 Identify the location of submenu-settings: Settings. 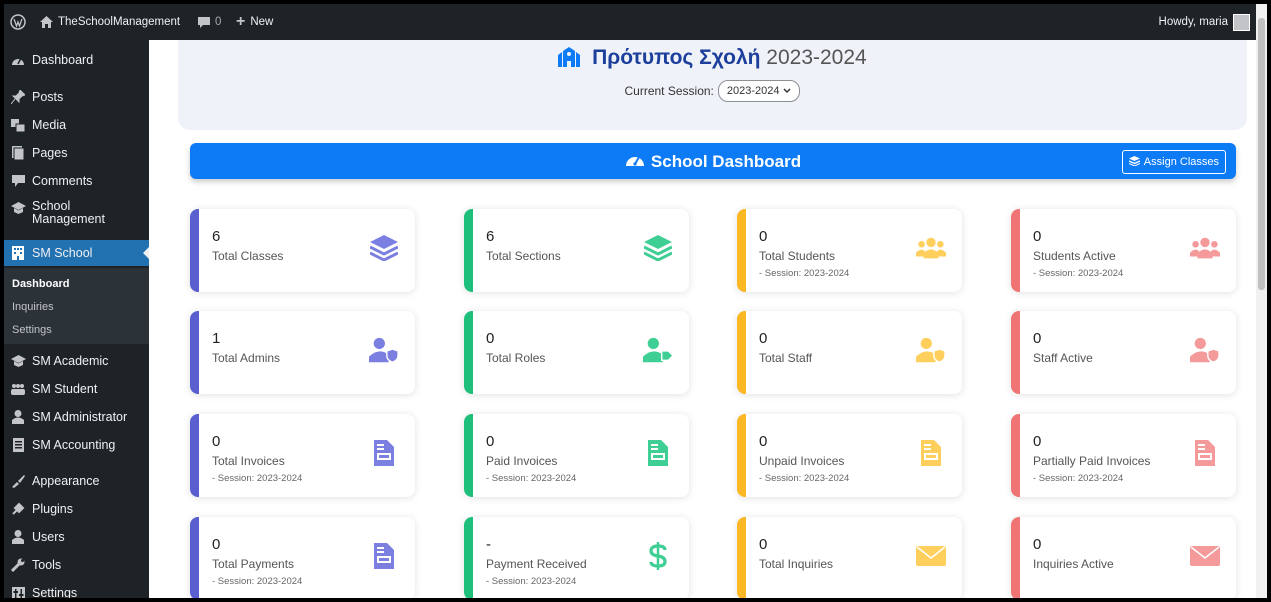
(32, 330).